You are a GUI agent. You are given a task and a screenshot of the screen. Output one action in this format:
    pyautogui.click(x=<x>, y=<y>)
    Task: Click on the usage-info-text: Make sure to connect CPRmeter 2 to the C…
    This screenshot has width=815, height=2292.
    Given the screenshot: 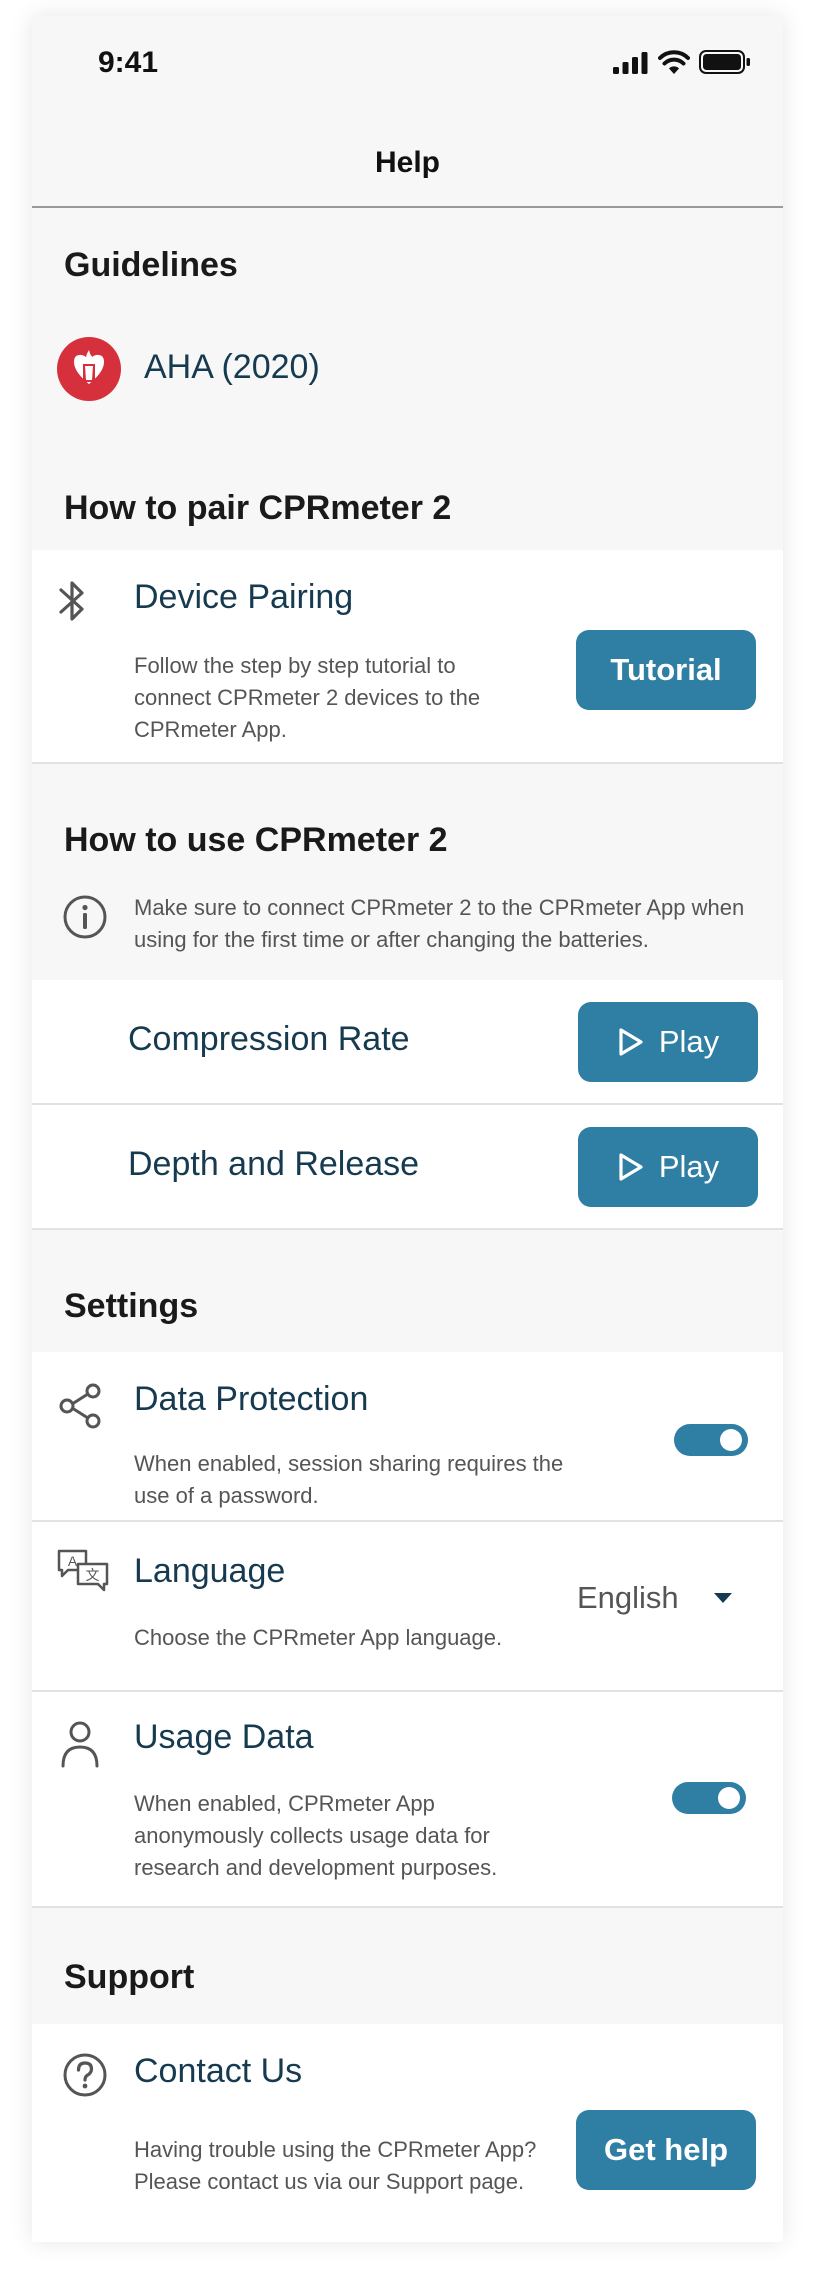 What is the action you would take?
    pyautogui.click(x=439, y=923)
    